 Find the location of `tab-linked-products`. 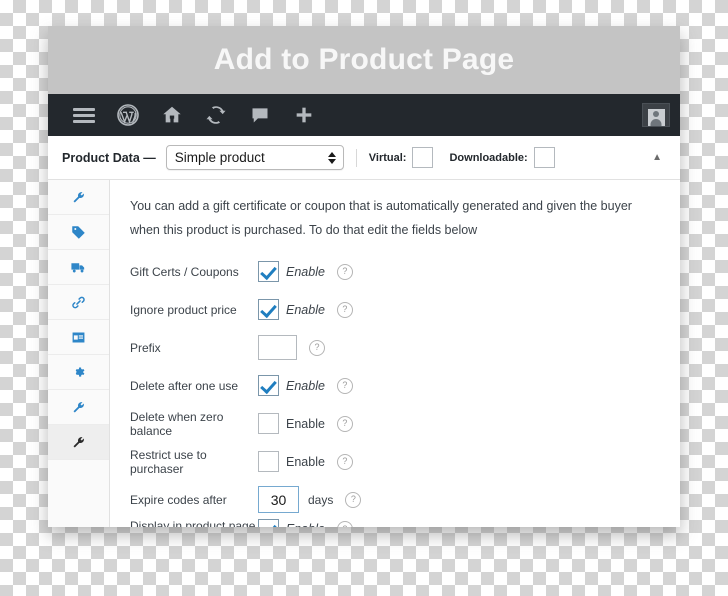

tab-linked-products is located at coordinates (78, 302).